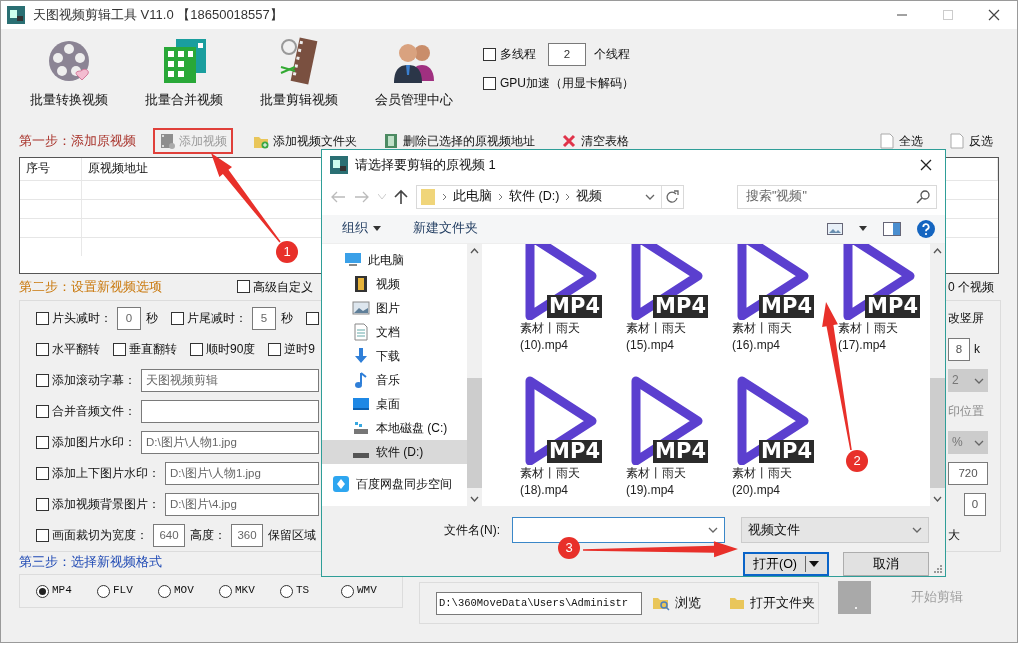  Describe the element at coordinates (231, 349) in the screenshot. I see `checkbox-label: 顺时90度` at that location.